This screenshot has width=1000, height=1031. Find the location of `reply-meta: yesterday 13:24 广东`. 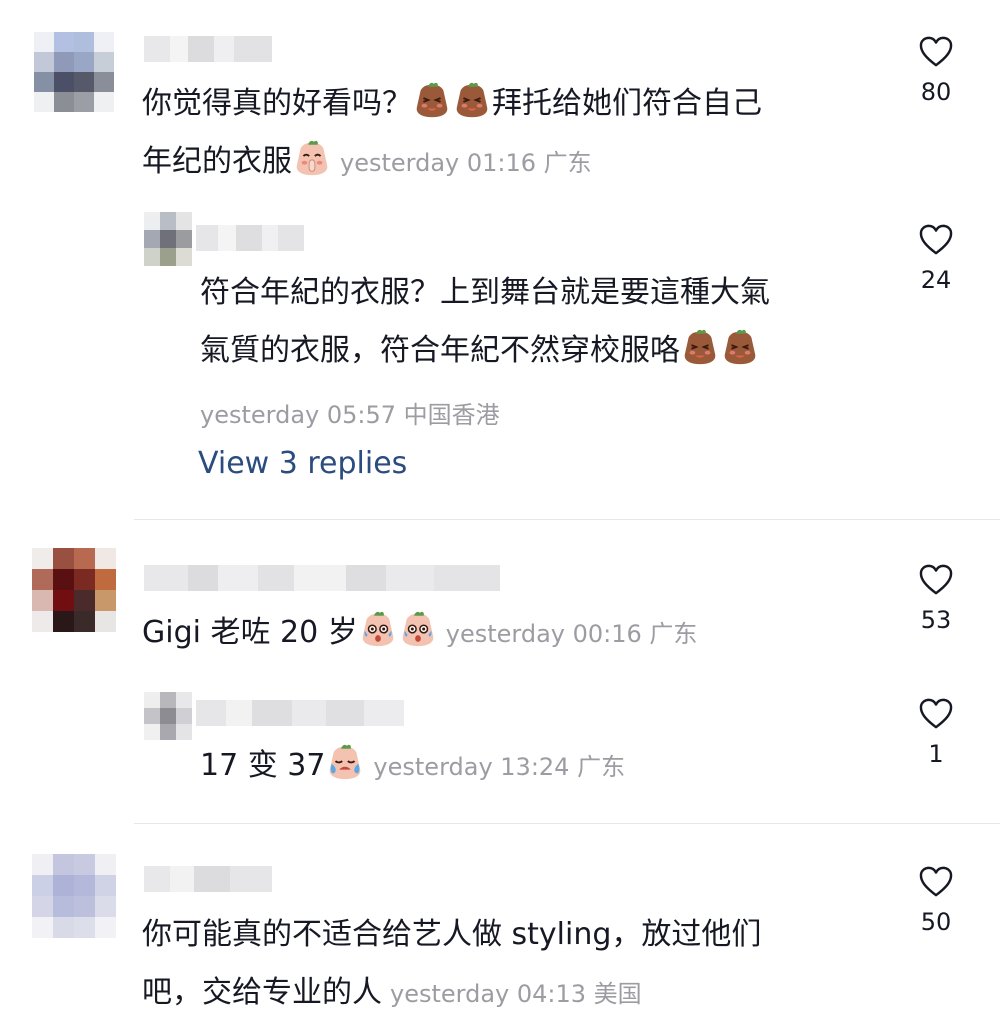

reply-meta: yesterday 13:24 广东 is located at coordinates (499, 767).